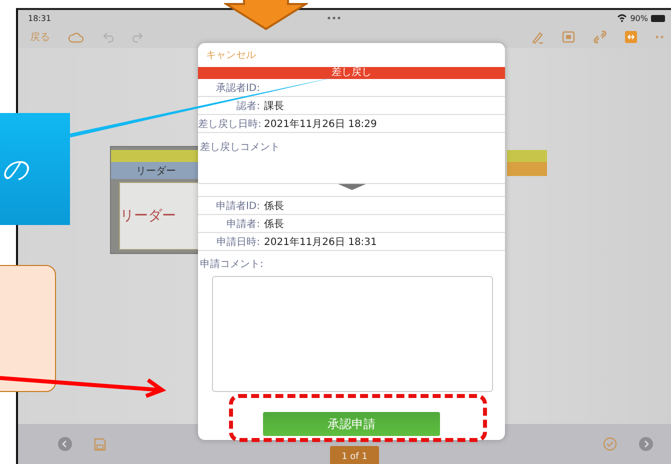  What do you see at coordinates (108, 37) in the screenshot?
I see `undo-icon` at bounding box center [108, 37].